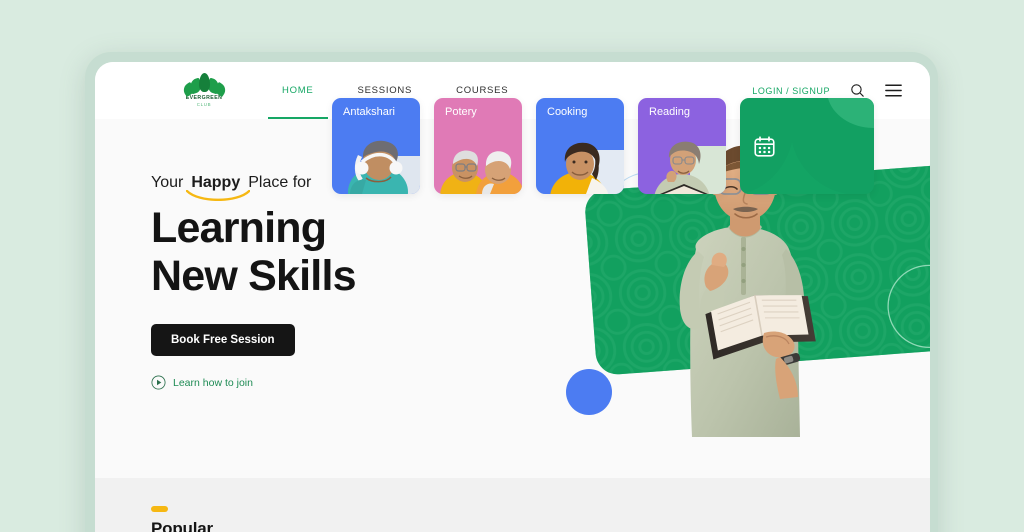 The width and height of the screenshot is (1024, 532). Describe the element at coordinates (857, 90) in the screenshot. I see `search-icon` at that location.